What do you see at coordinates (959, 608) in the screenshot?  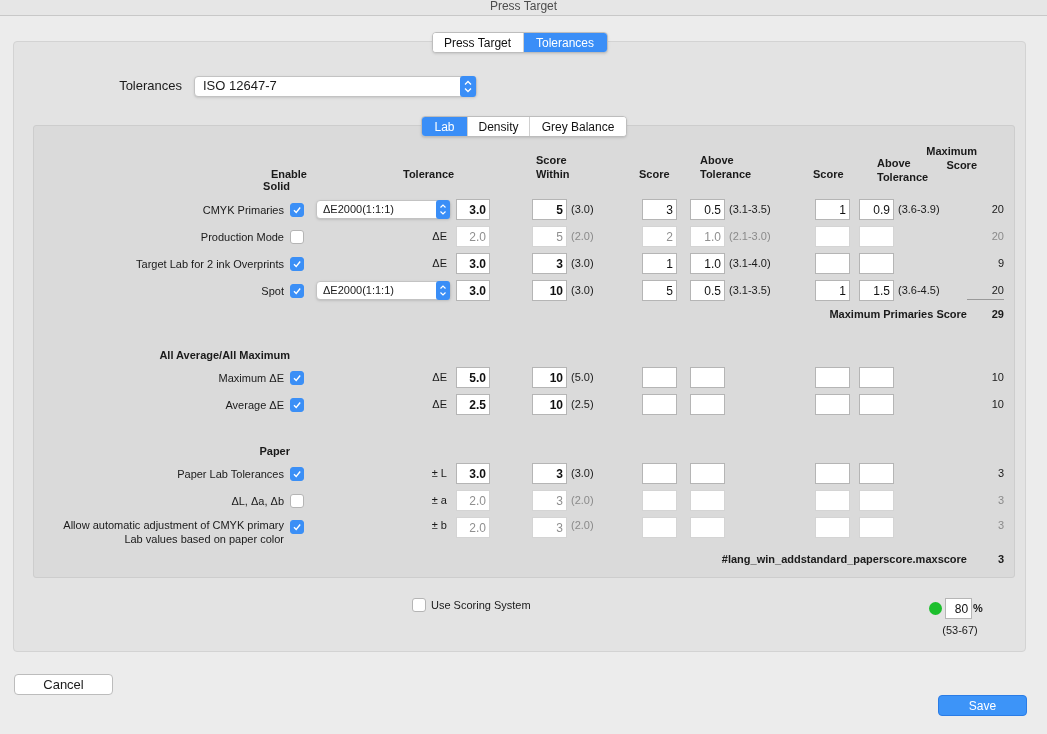 I see `percent-field: 80` at bounding box center [959, 608].